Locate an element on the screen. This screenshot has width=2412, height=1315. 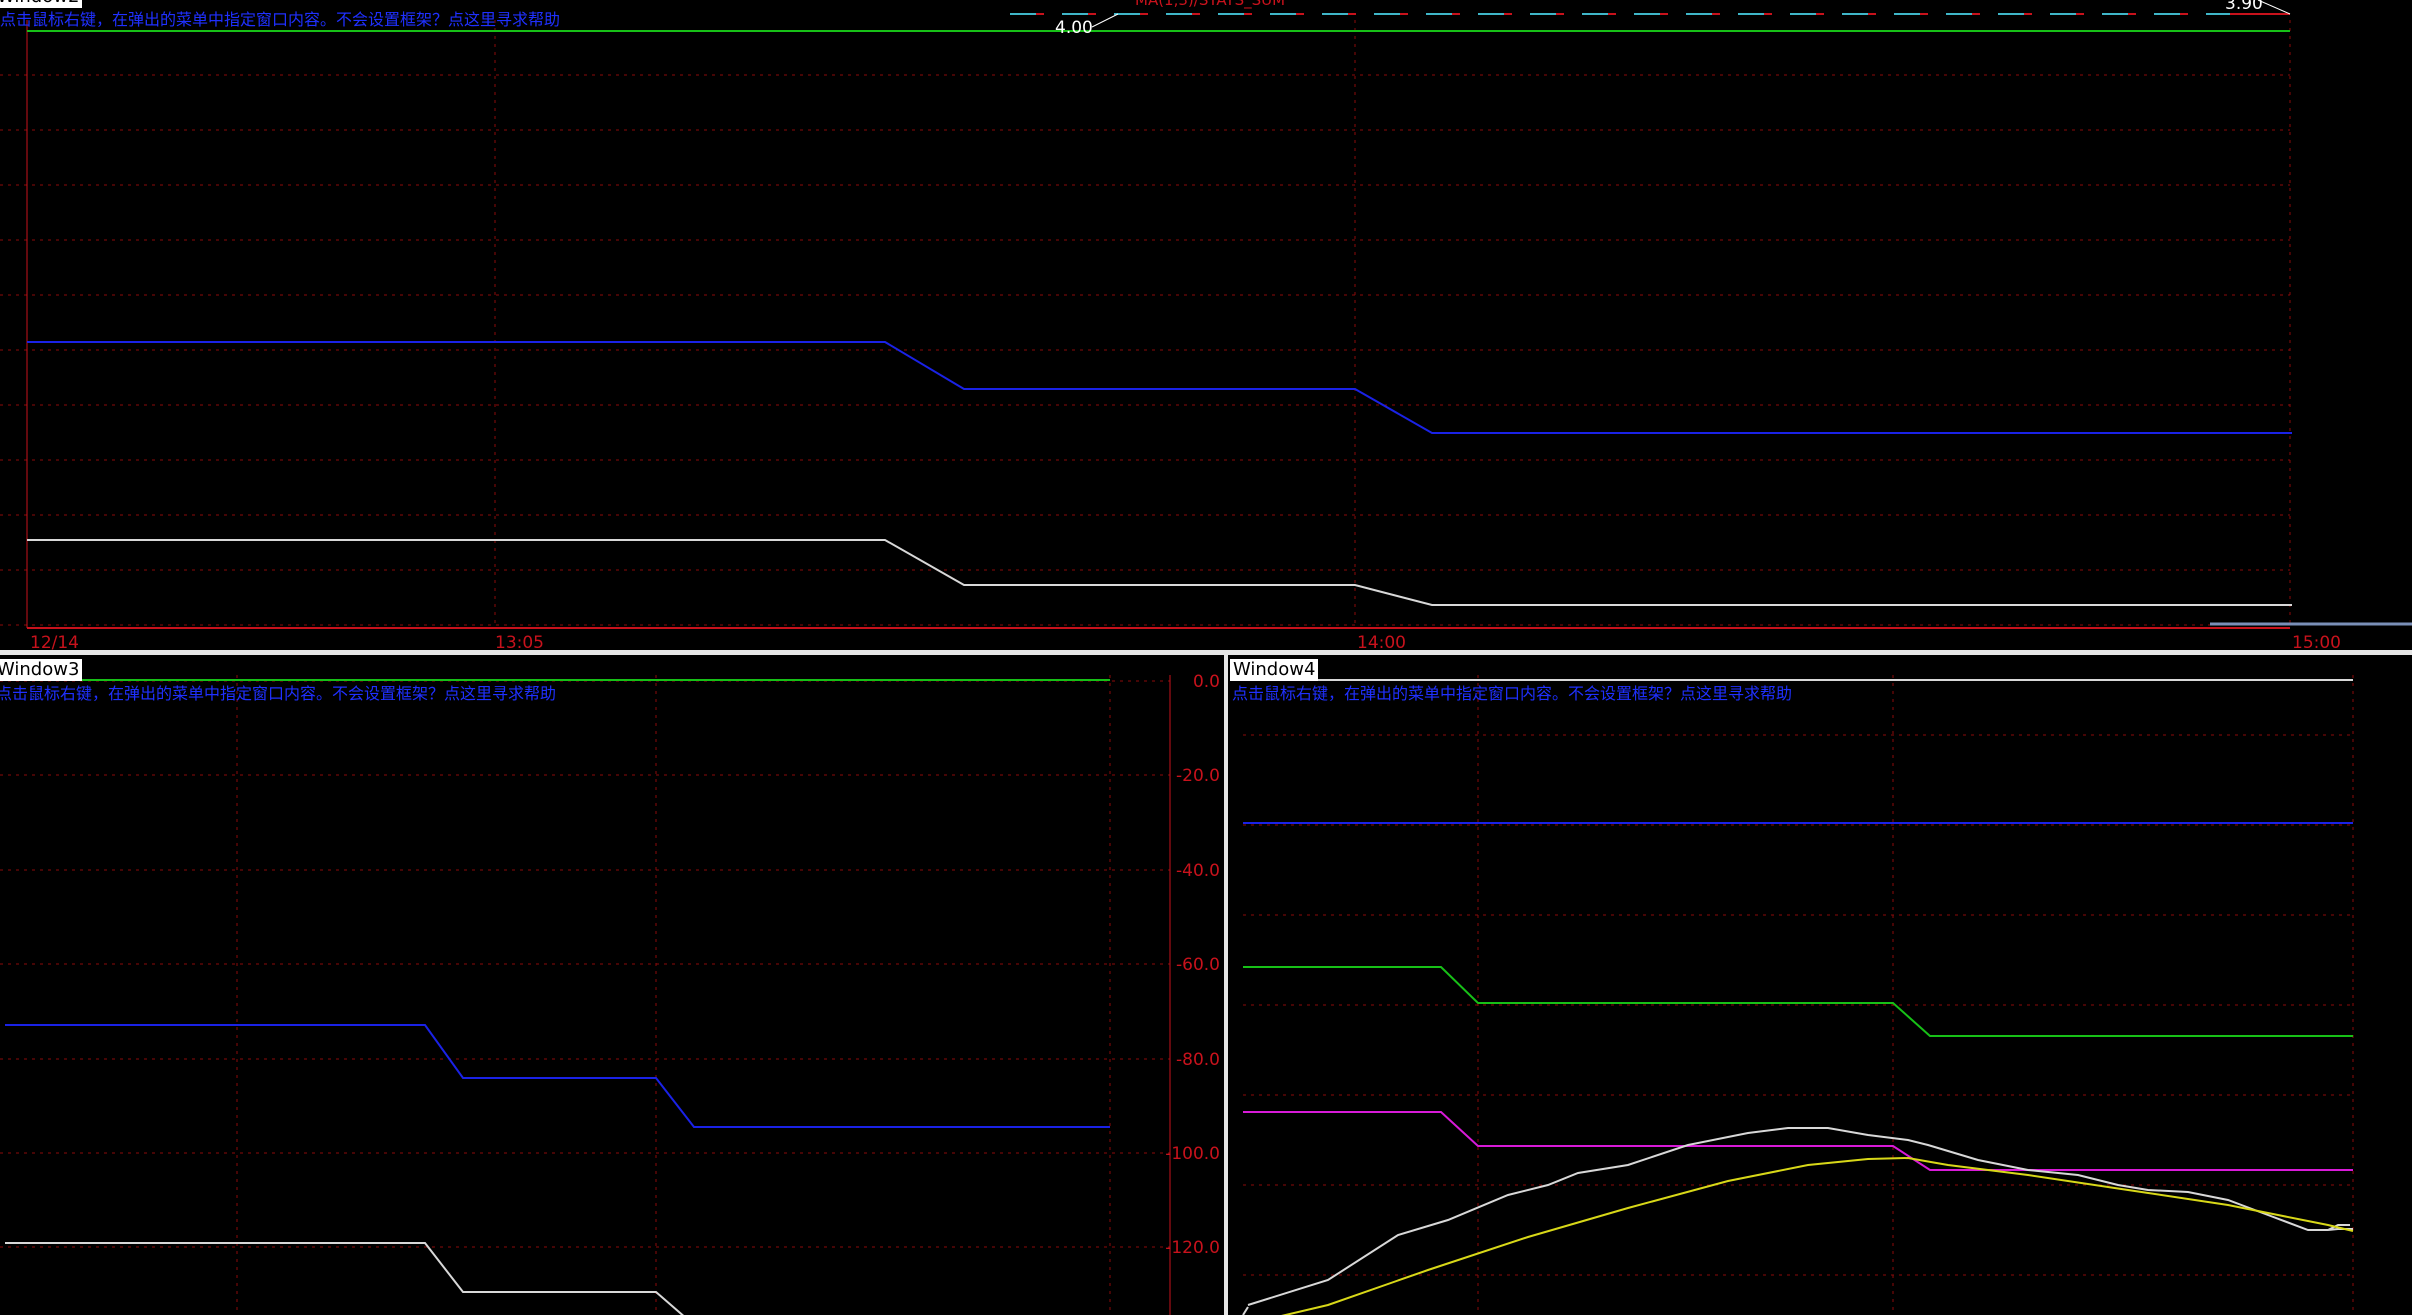
series-white-curve-start is located at coordinates (1245, 1310).